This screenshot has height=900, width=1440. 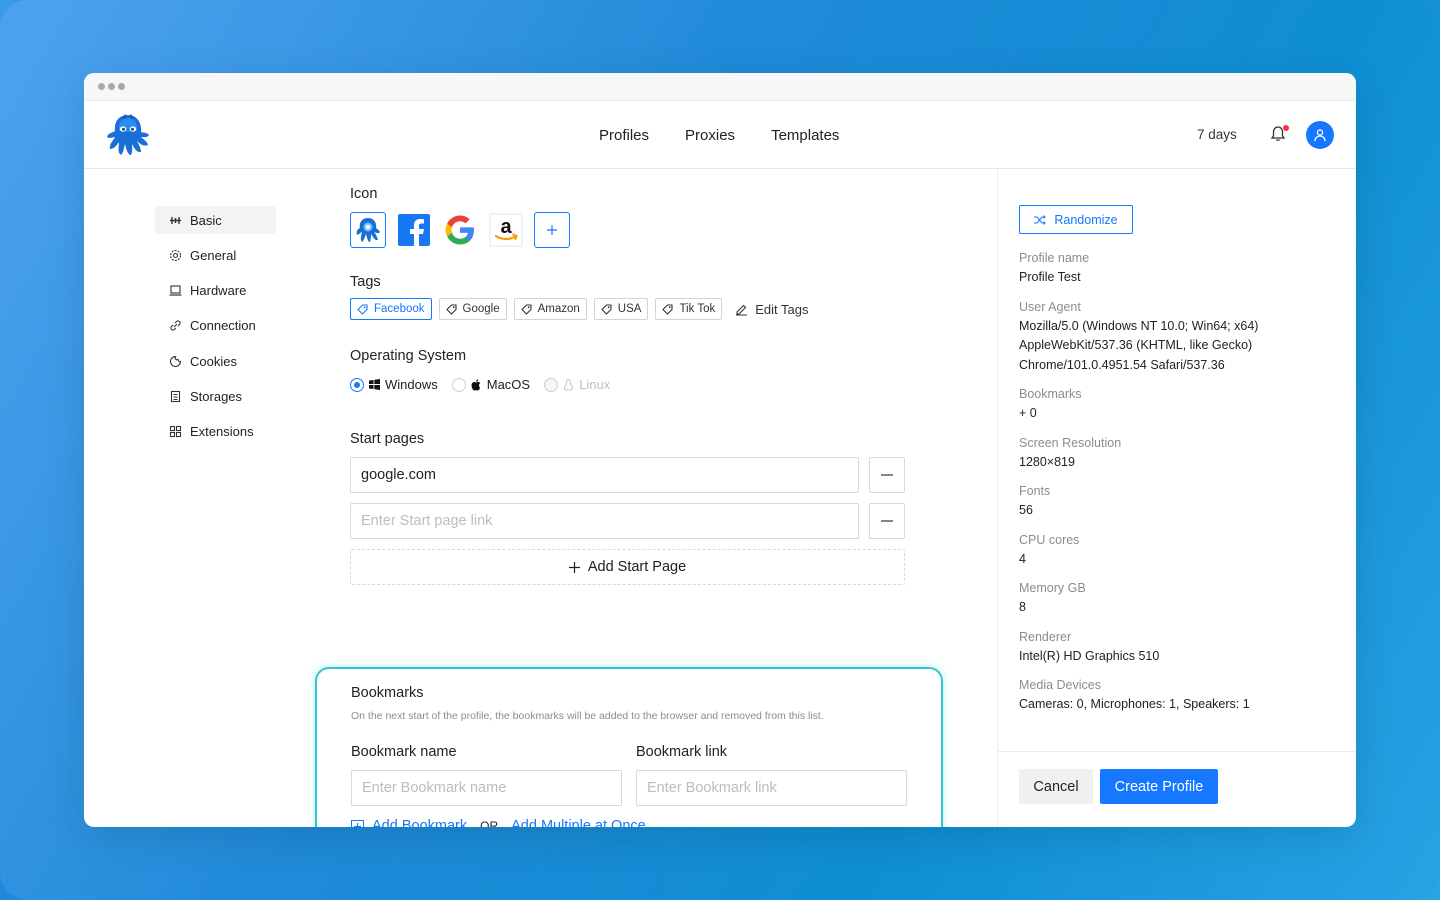 I want to click on os-label: Operating System, so click(x=408, y=356).